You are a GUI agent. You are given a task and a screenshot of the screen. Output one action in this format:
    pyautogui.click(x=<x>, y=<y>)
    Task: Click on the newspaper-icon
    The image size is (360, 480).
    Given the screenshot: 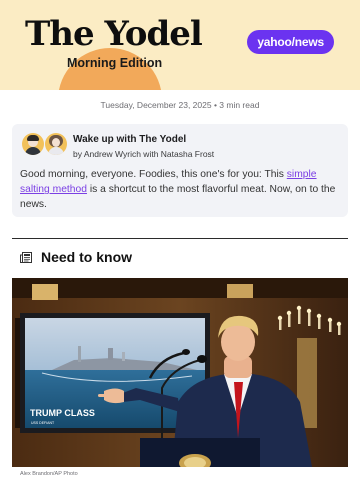 What is the action you would take?
    pyautogui.click(x=26, y=257)
    